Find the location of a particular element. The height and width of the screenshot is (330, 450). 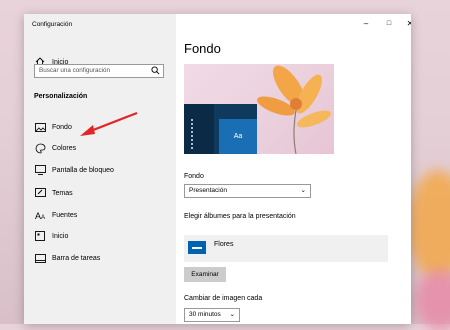

search-placeholder: Buscar una configuración is located at coordinates (75, 70).